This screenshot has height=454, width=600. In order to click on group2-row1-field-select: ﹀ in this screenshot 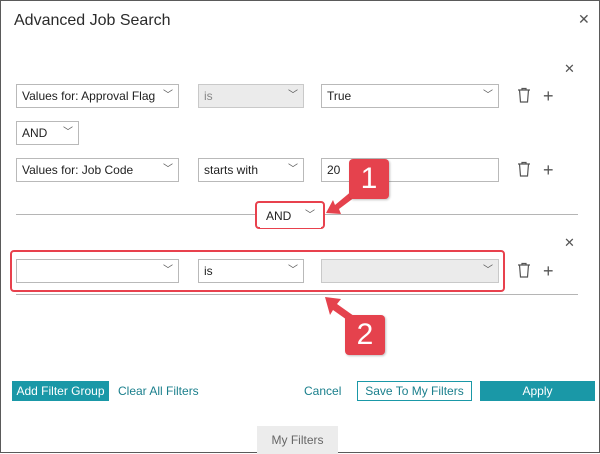, I will do `click(97, 271)`.